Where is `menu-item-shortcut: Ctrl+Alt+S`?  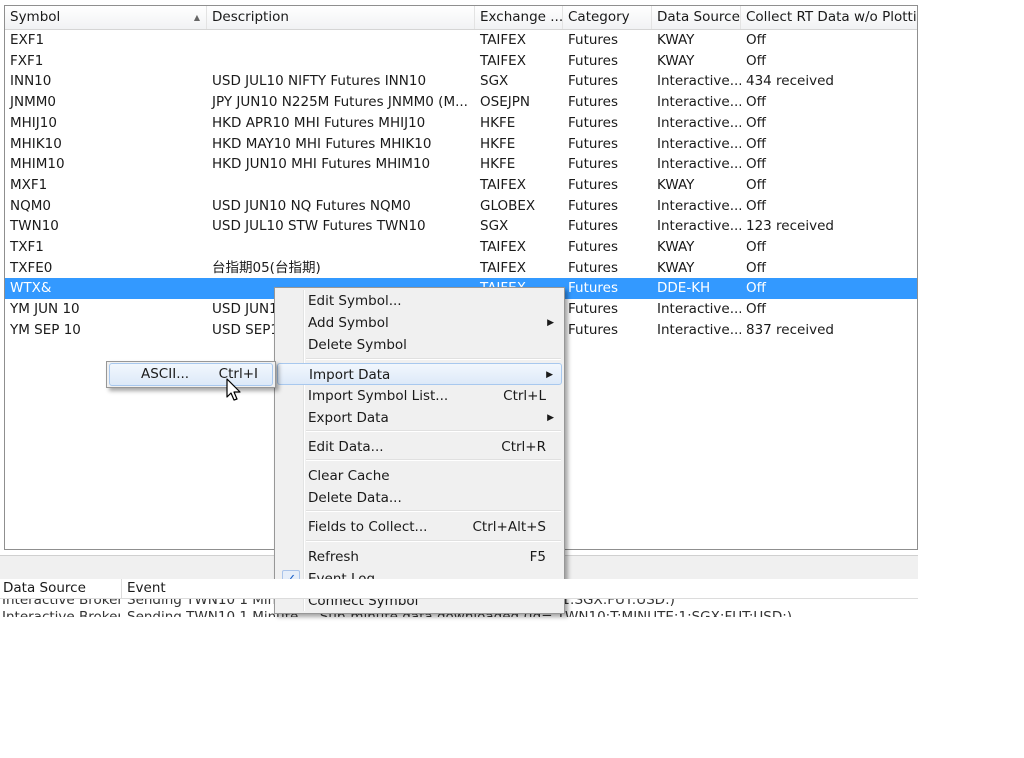
menu-item-shortcut: Ctrl+Alt+S is located at coordinates (509, 527).